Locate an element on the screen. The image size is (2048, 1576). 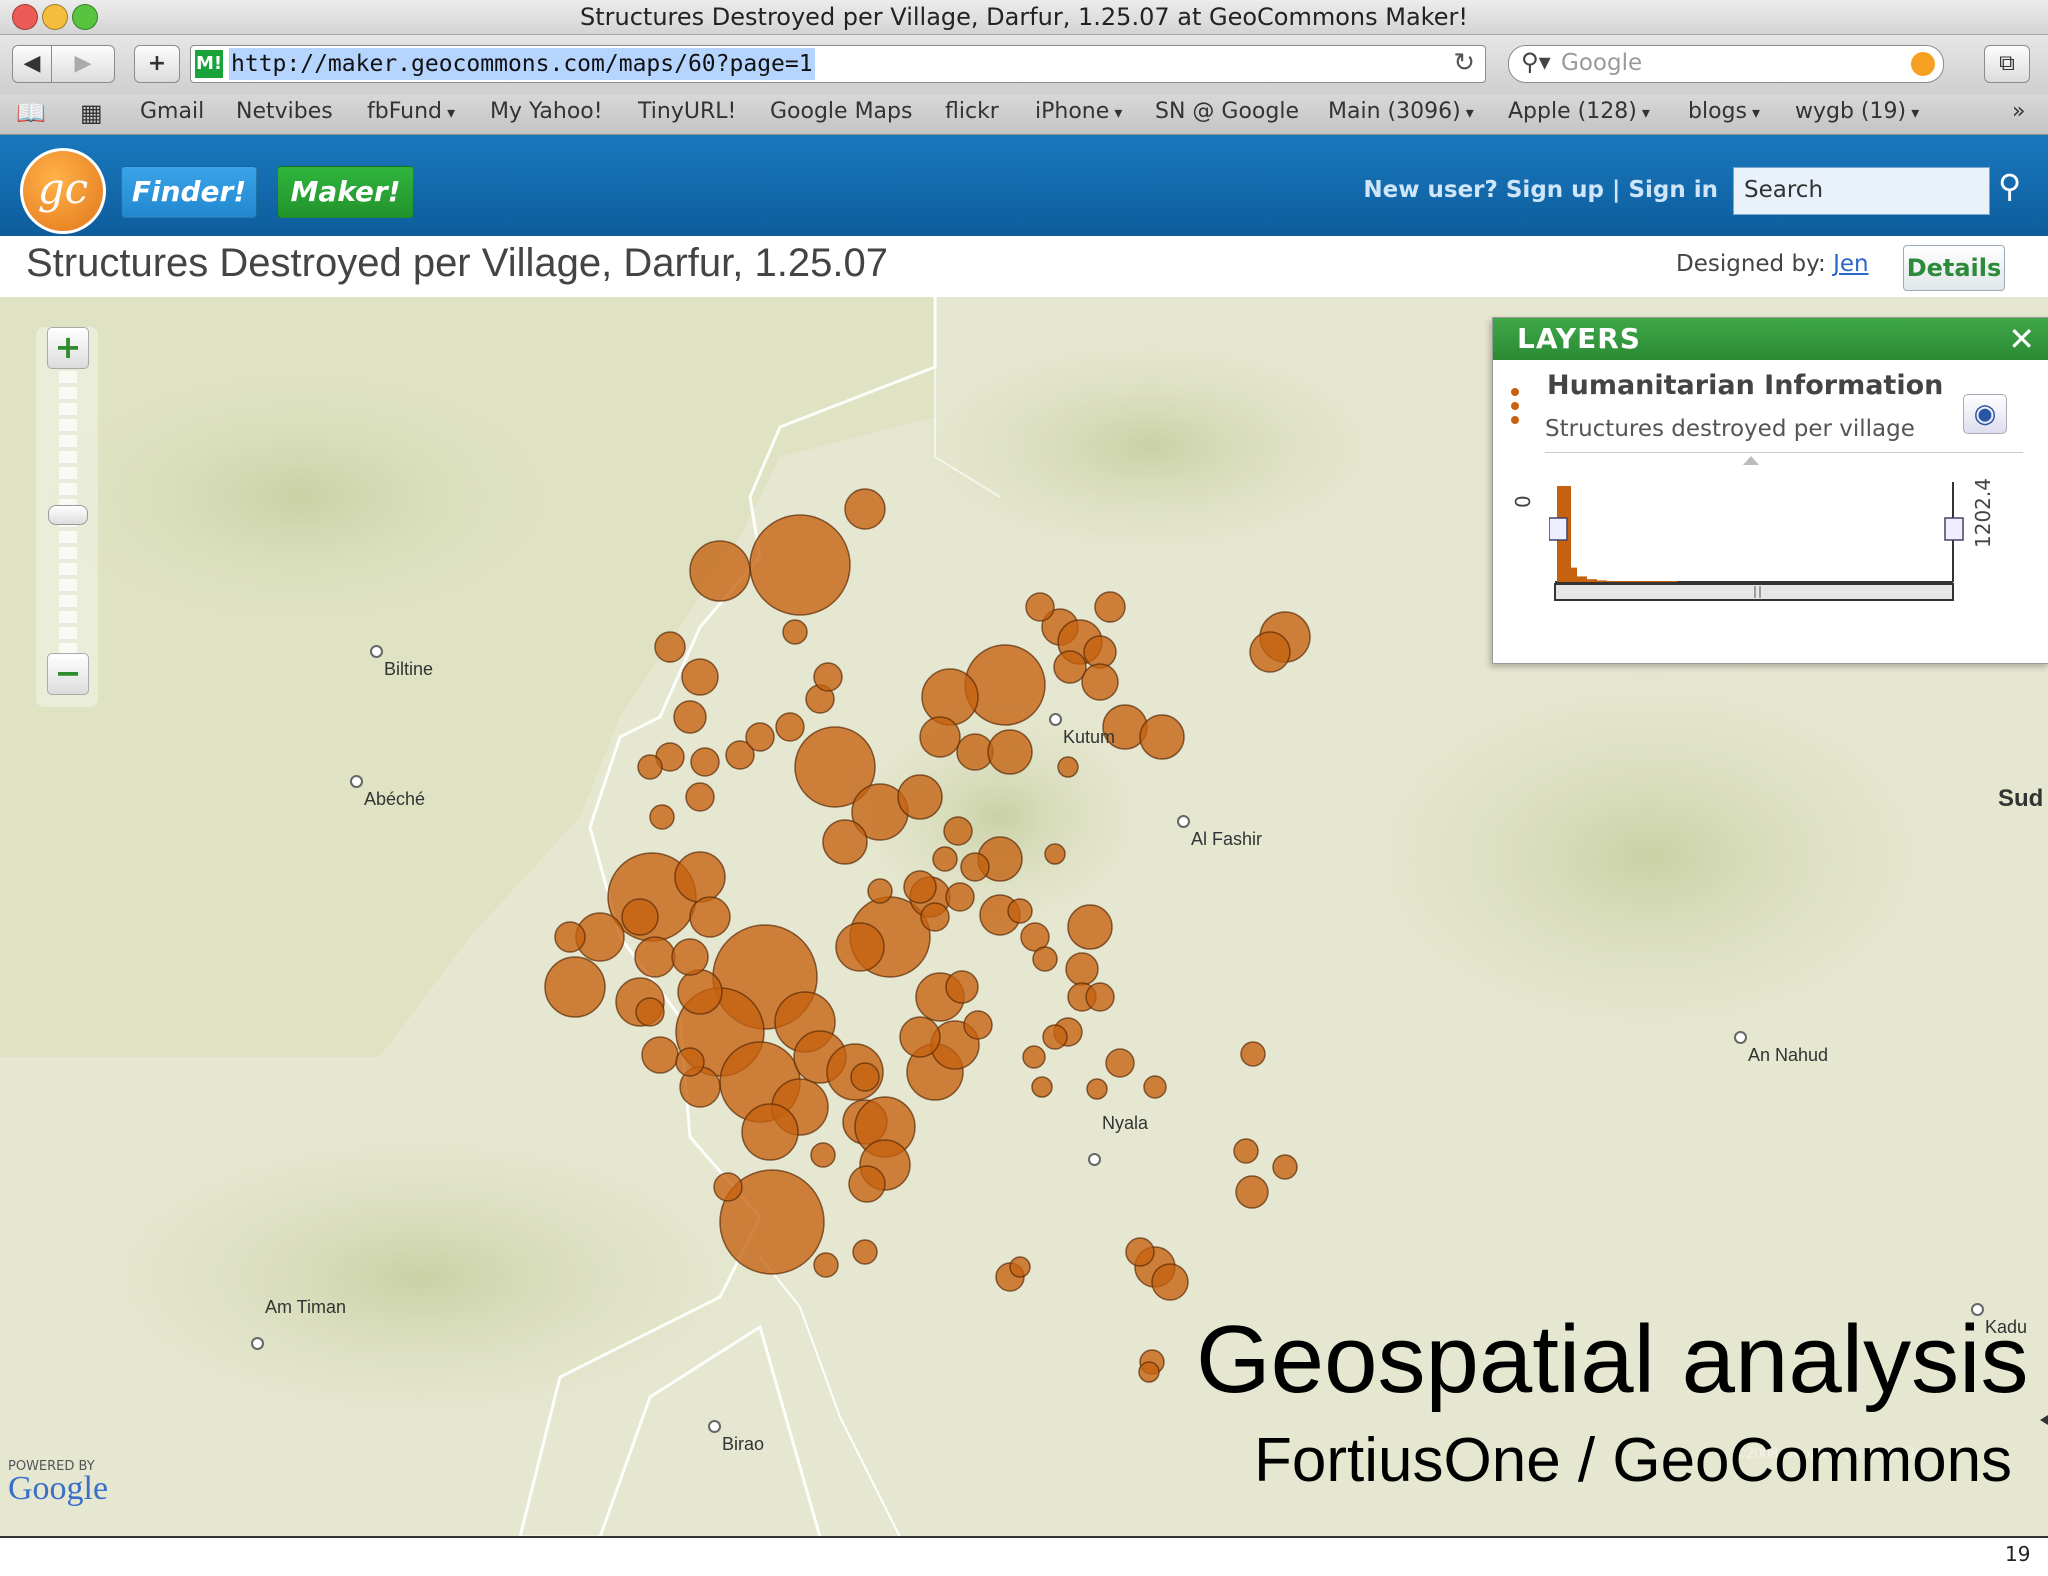
designer-link: Jen is located at coordinates (1851, 264).